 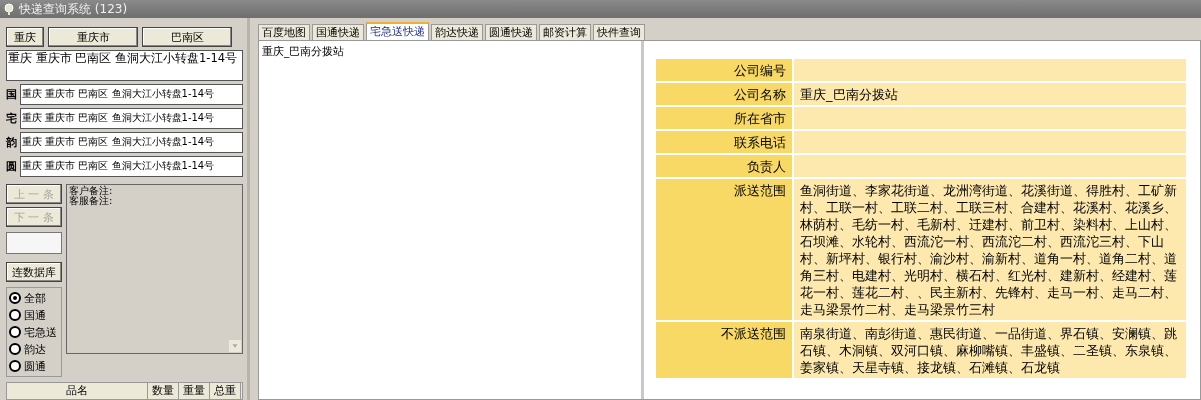 I want to click on app-icon, so click(x=9, y=9).